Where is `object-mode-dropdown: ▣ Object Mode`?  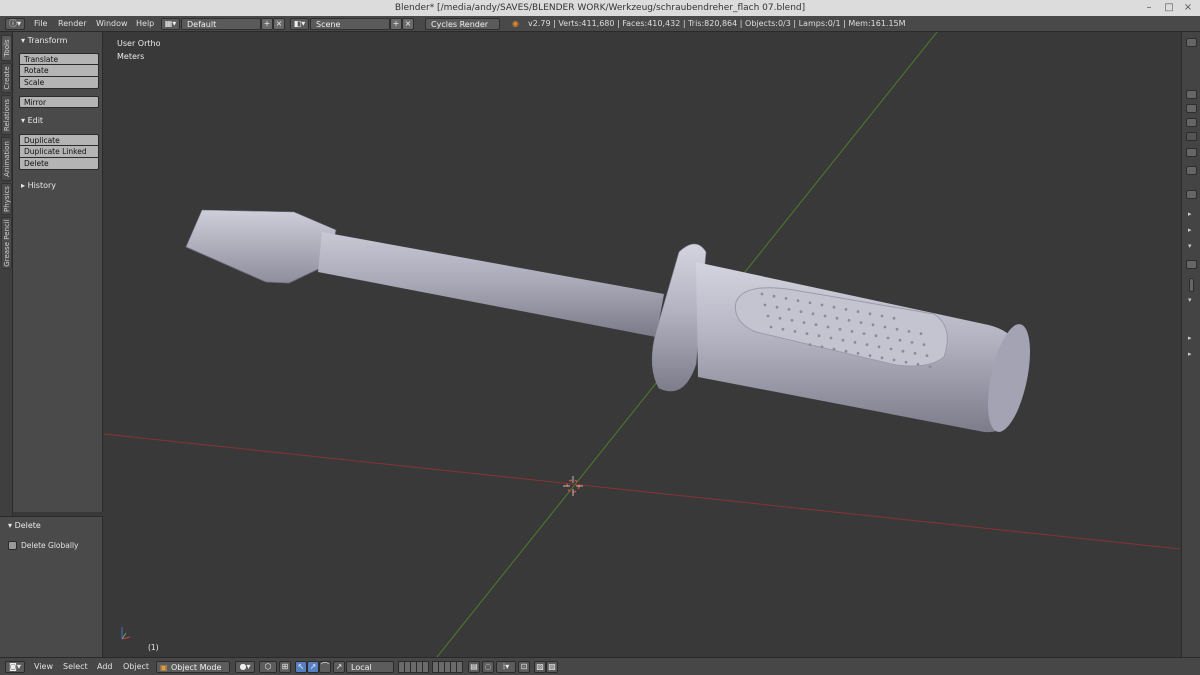 object-mode-dropdown: ▣ Object Mode is located at coordinates (193, 667).